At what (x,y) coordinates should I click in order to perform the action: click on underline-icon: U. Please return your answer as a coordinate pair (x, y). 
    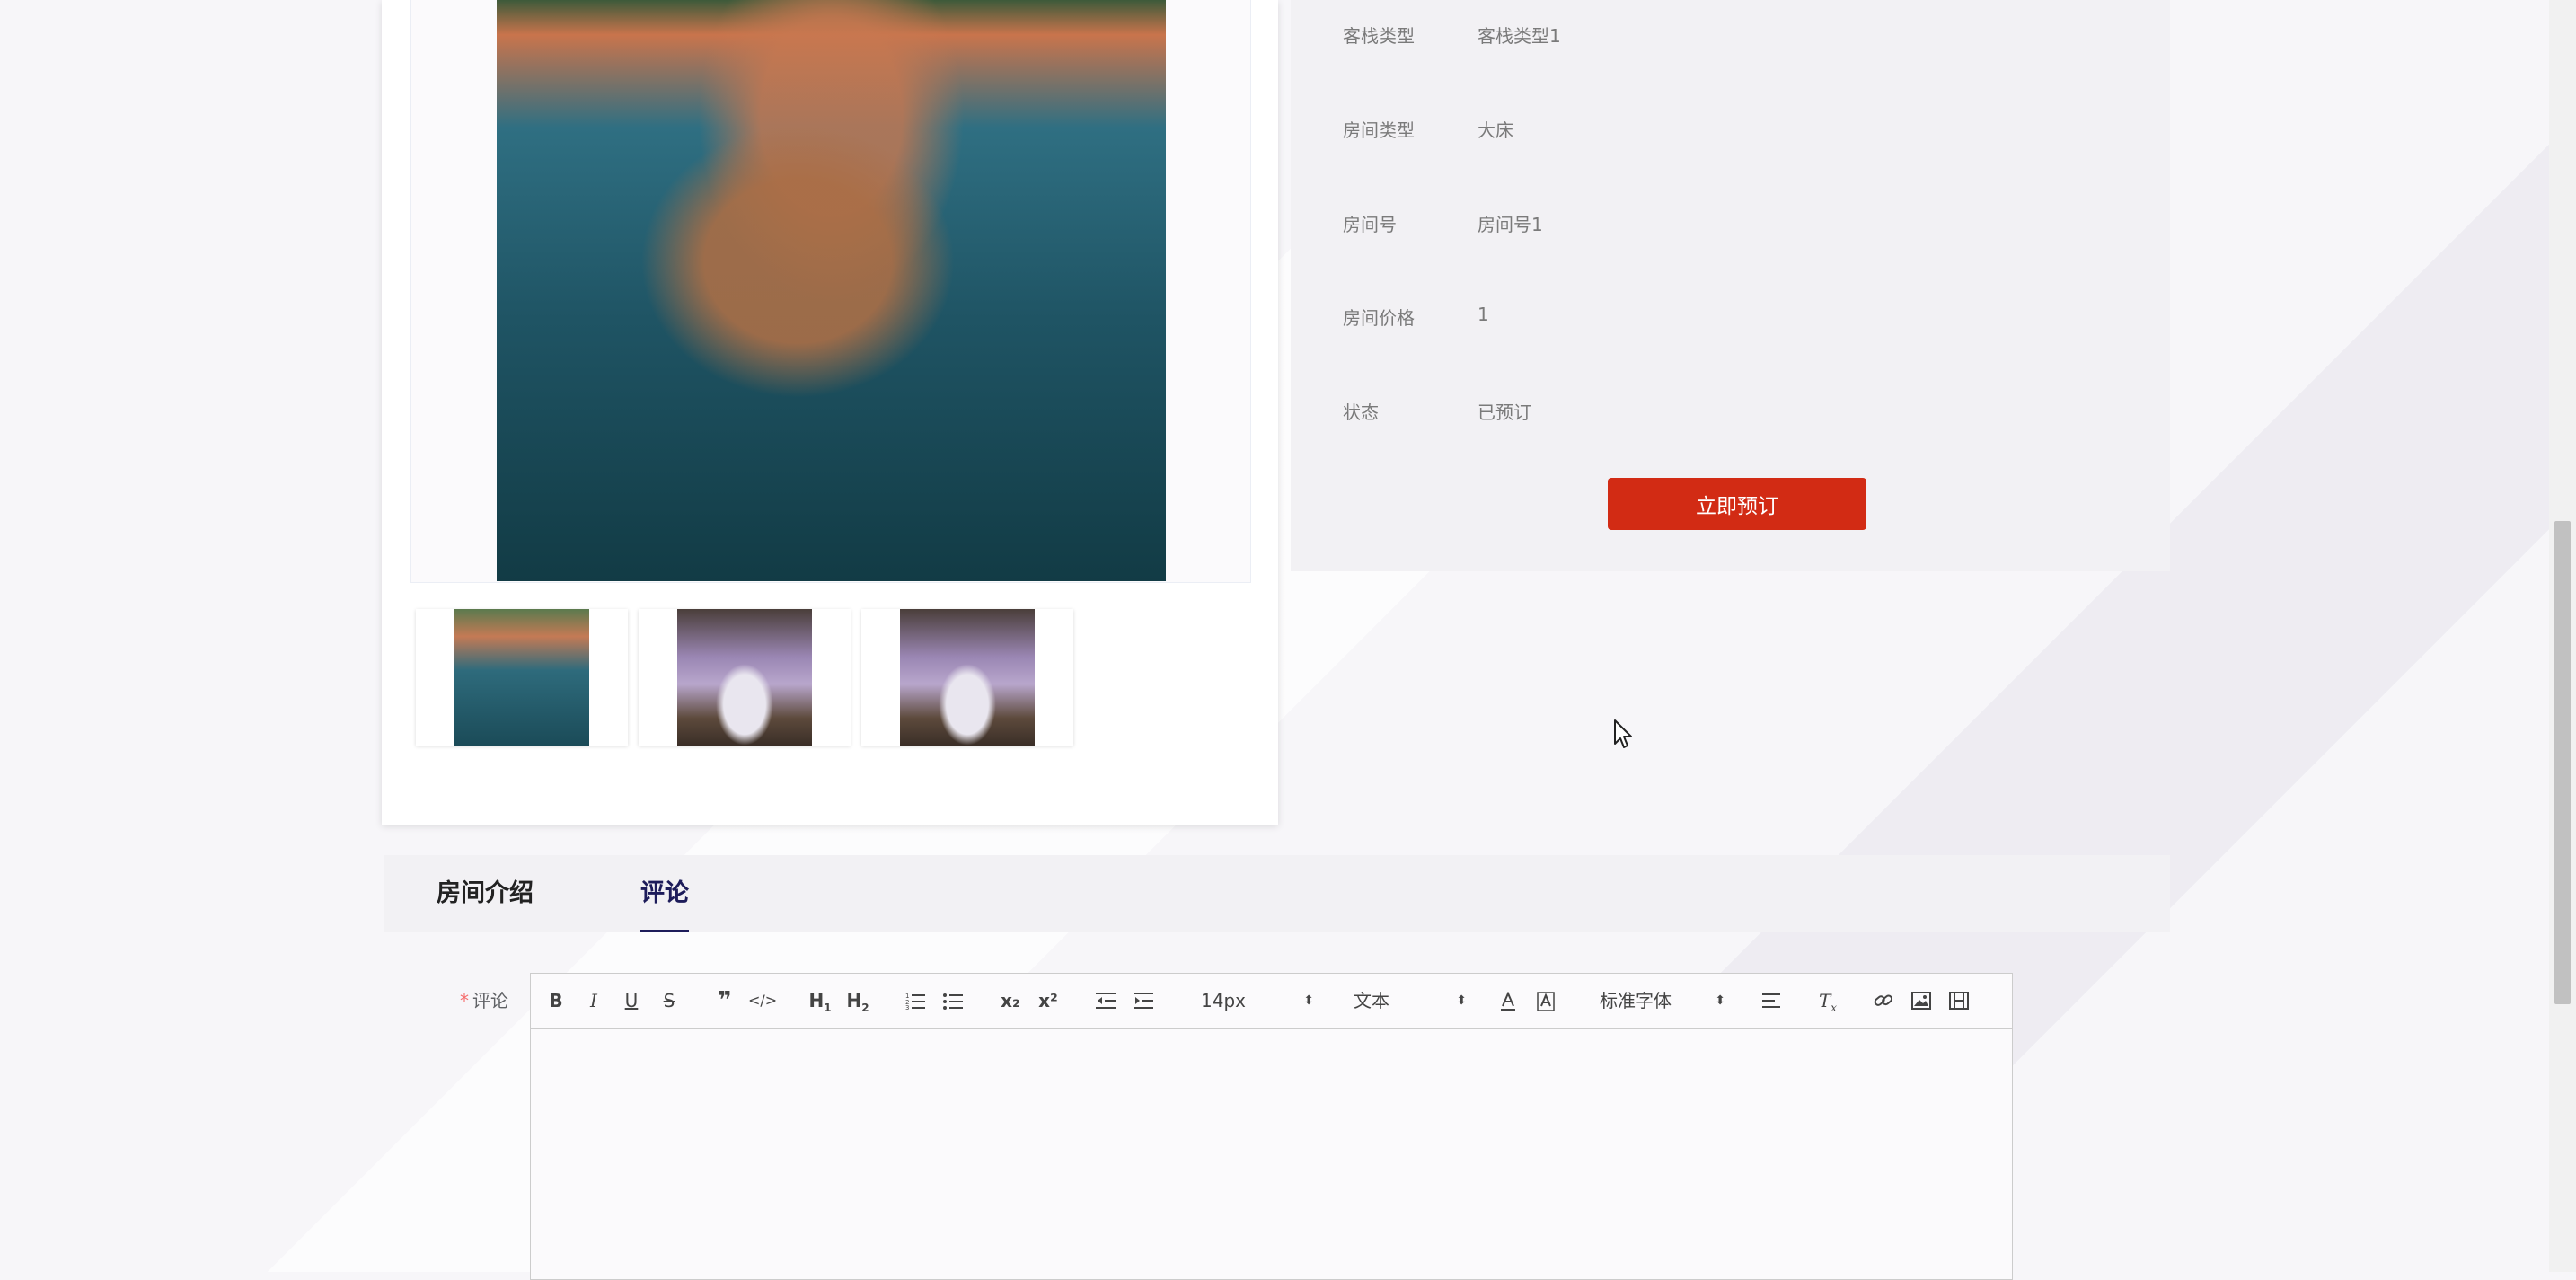
    Looking at the image, I should click on (631, 1000).